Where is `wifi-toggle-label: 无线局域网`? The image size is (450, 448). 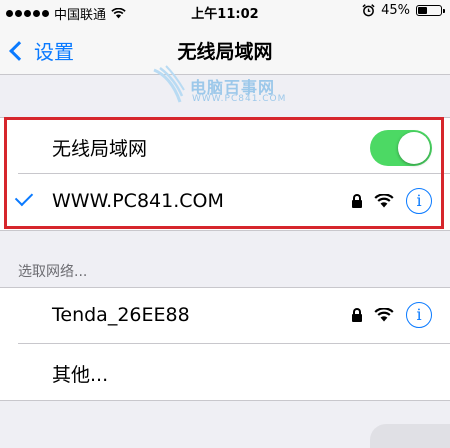 wifi-toggle-label: 无线局域网 is located at coordinates (100, 149).